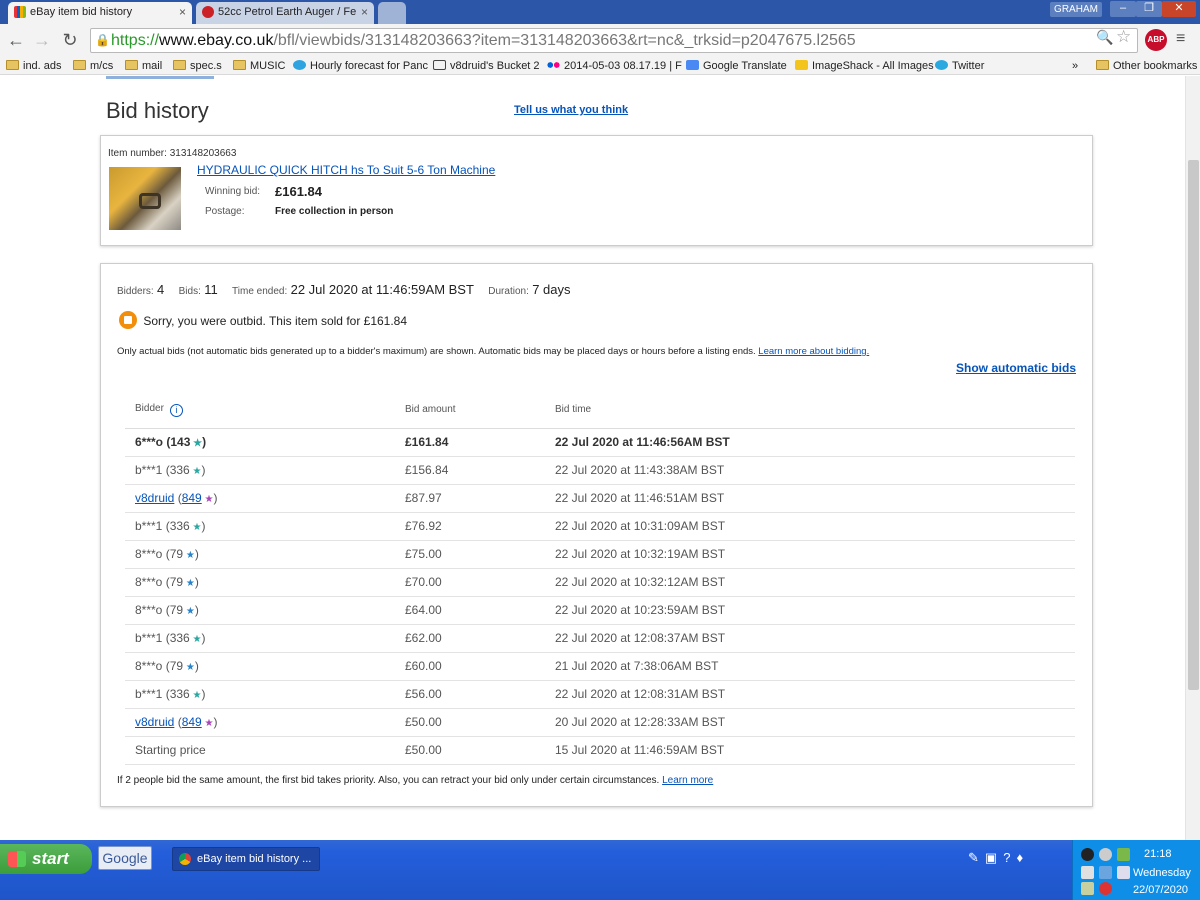  Describe the element at coordinates (1105, 854) in the screenshot. I see `network-tray-icon` at that location.